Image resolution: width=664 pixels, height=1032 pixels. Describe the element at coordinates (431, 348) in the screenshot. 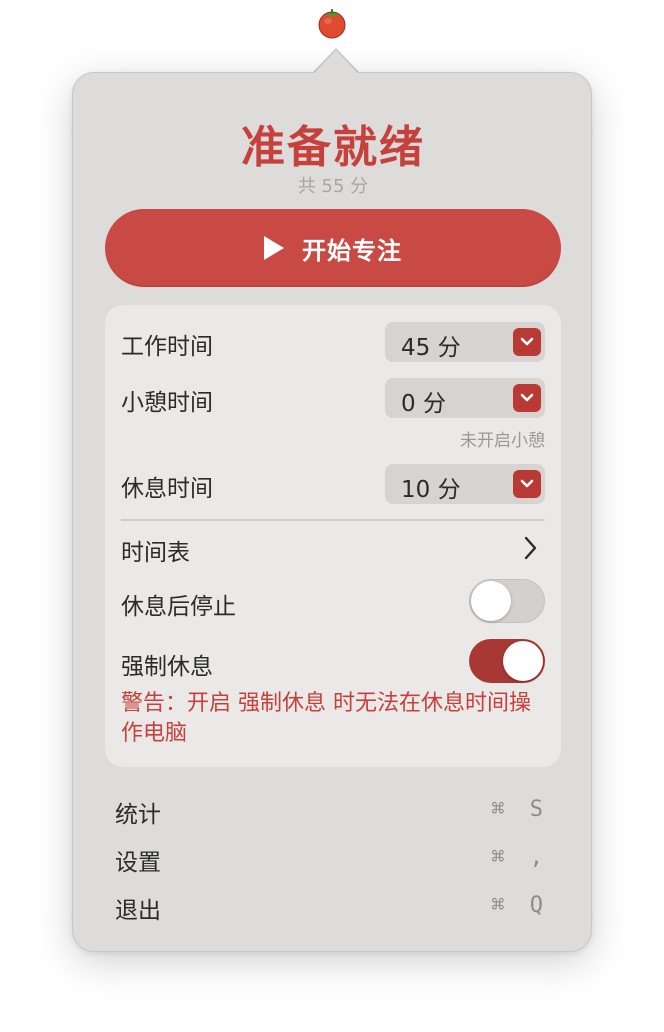

I see `work-time-value: 45 分` at that location.